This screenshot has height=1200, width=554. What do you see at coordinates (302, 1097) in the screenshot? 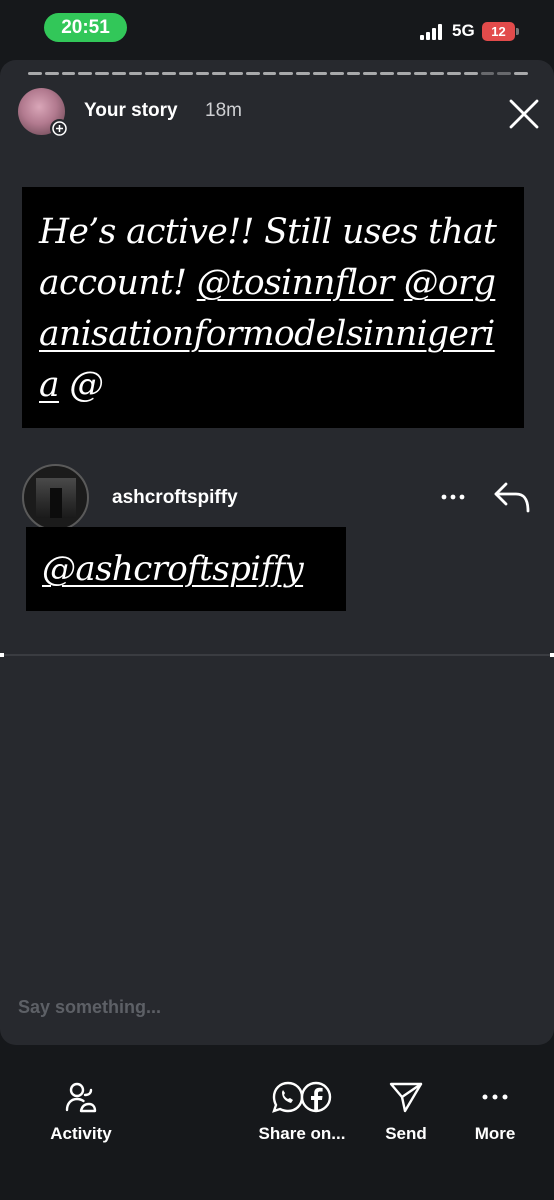
I see `whatsapp-facebook-icon` at bounding box center [302, 1097].